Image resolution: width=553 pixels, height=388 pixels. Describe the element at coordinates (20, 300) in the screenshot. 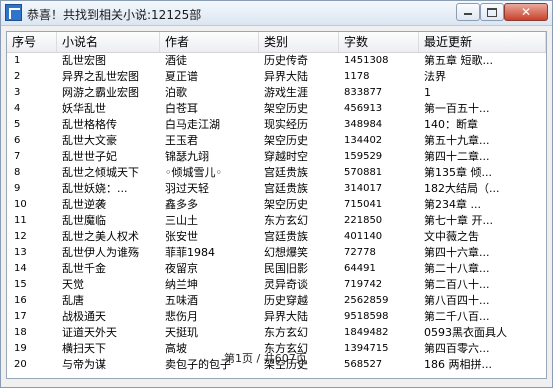

I see `row-index: 16` at that location.